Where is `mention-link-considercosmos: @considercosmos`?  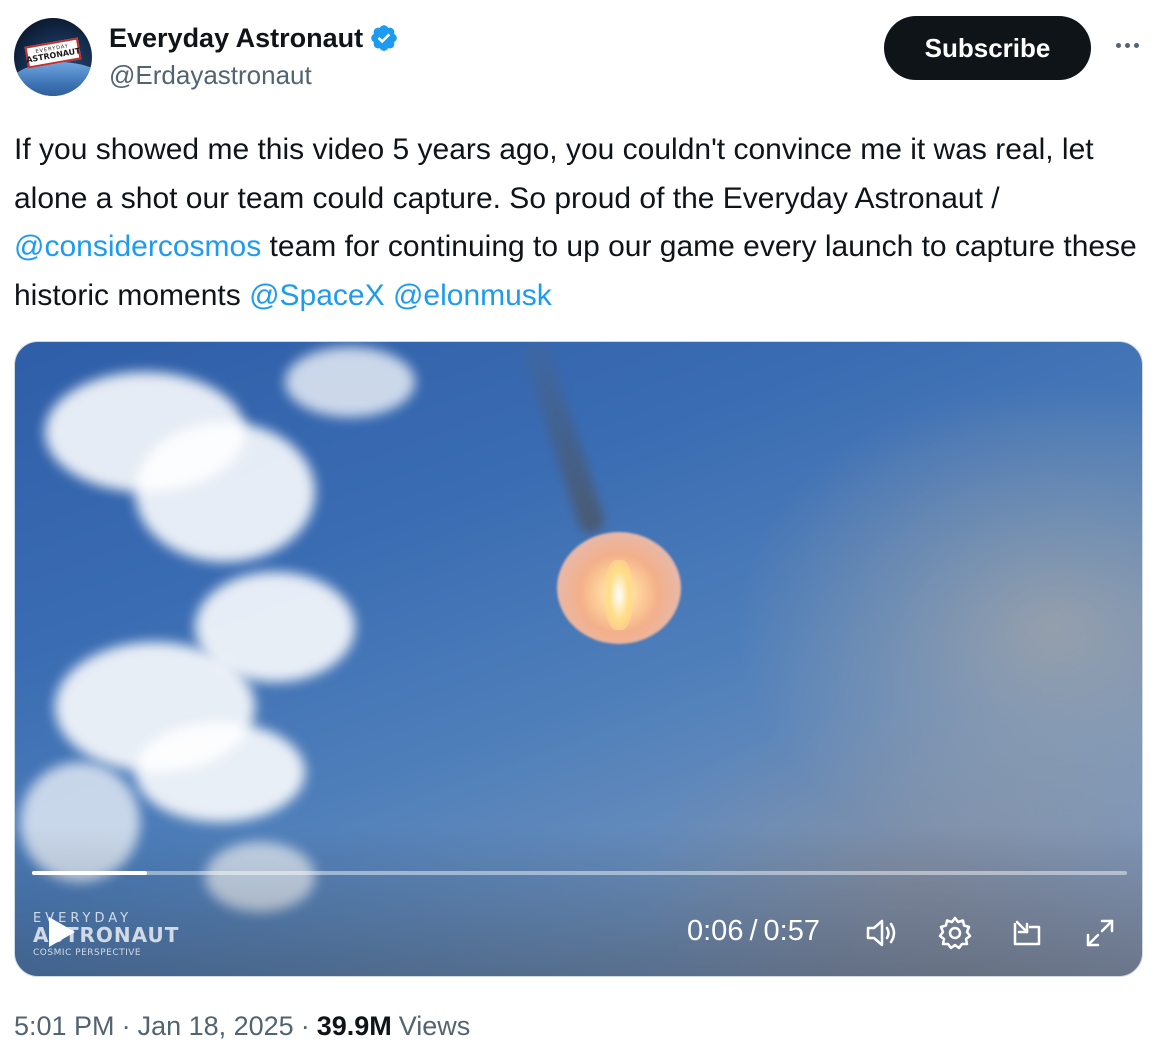 mention-link-considercosmos: @considercosmos is located at coordinates (137, 246).